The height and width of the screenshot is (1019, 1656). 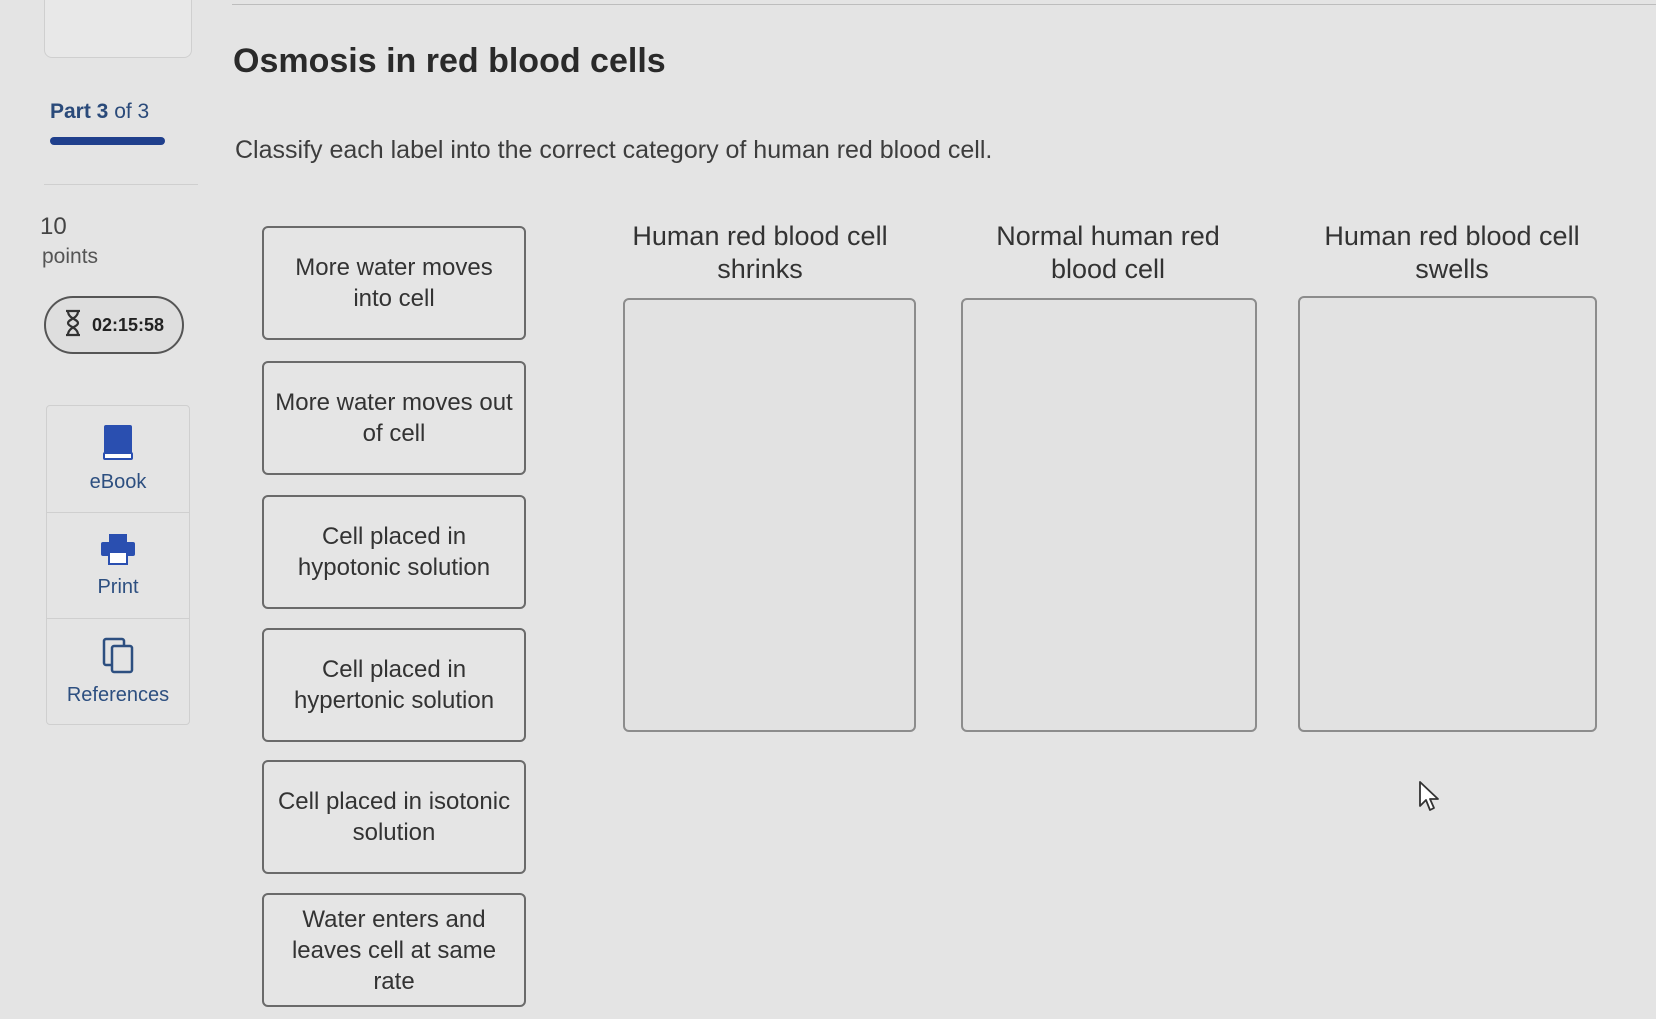 What do you see at coordinates (121, 184) in the screenshot?
I see `sidebar-divider` at bounding box center [121, 184].